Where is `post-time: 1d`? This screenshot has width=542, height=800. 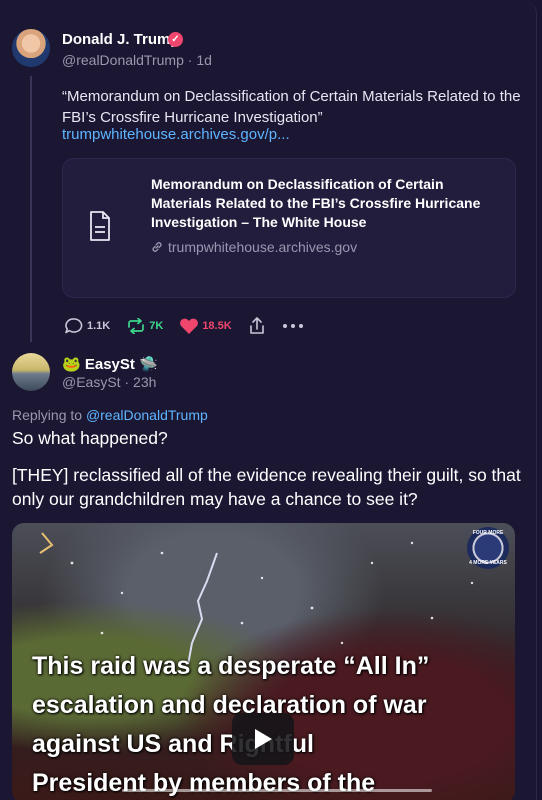
post-time: 1d is located at coordinates (204, 60).